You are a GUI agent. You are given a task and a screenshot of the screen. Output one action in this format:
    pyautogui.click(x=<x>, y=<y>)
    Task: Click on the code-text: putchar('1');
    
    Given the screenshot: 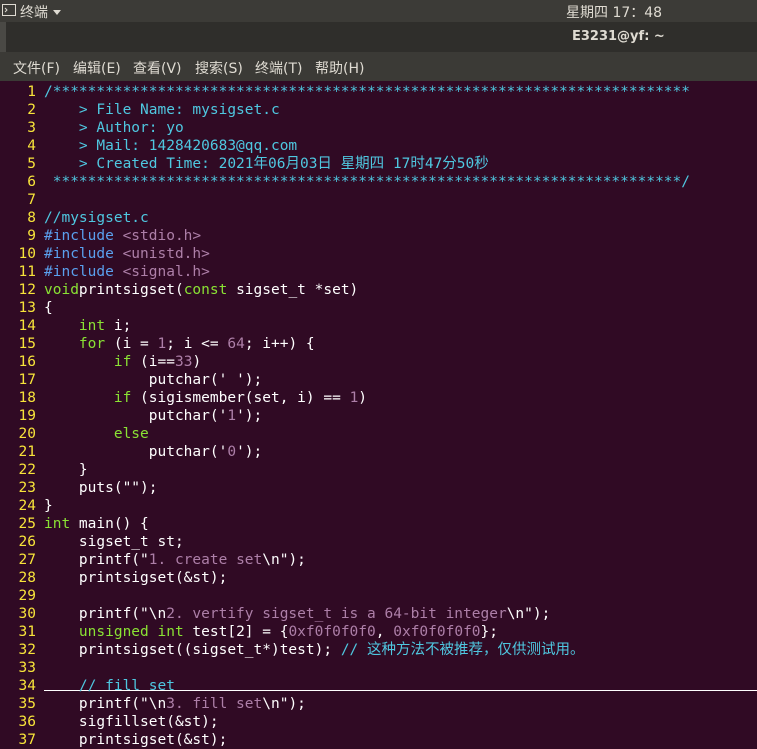 What is the action you would take?
    pyautogui.click(x=153, y=416)
    